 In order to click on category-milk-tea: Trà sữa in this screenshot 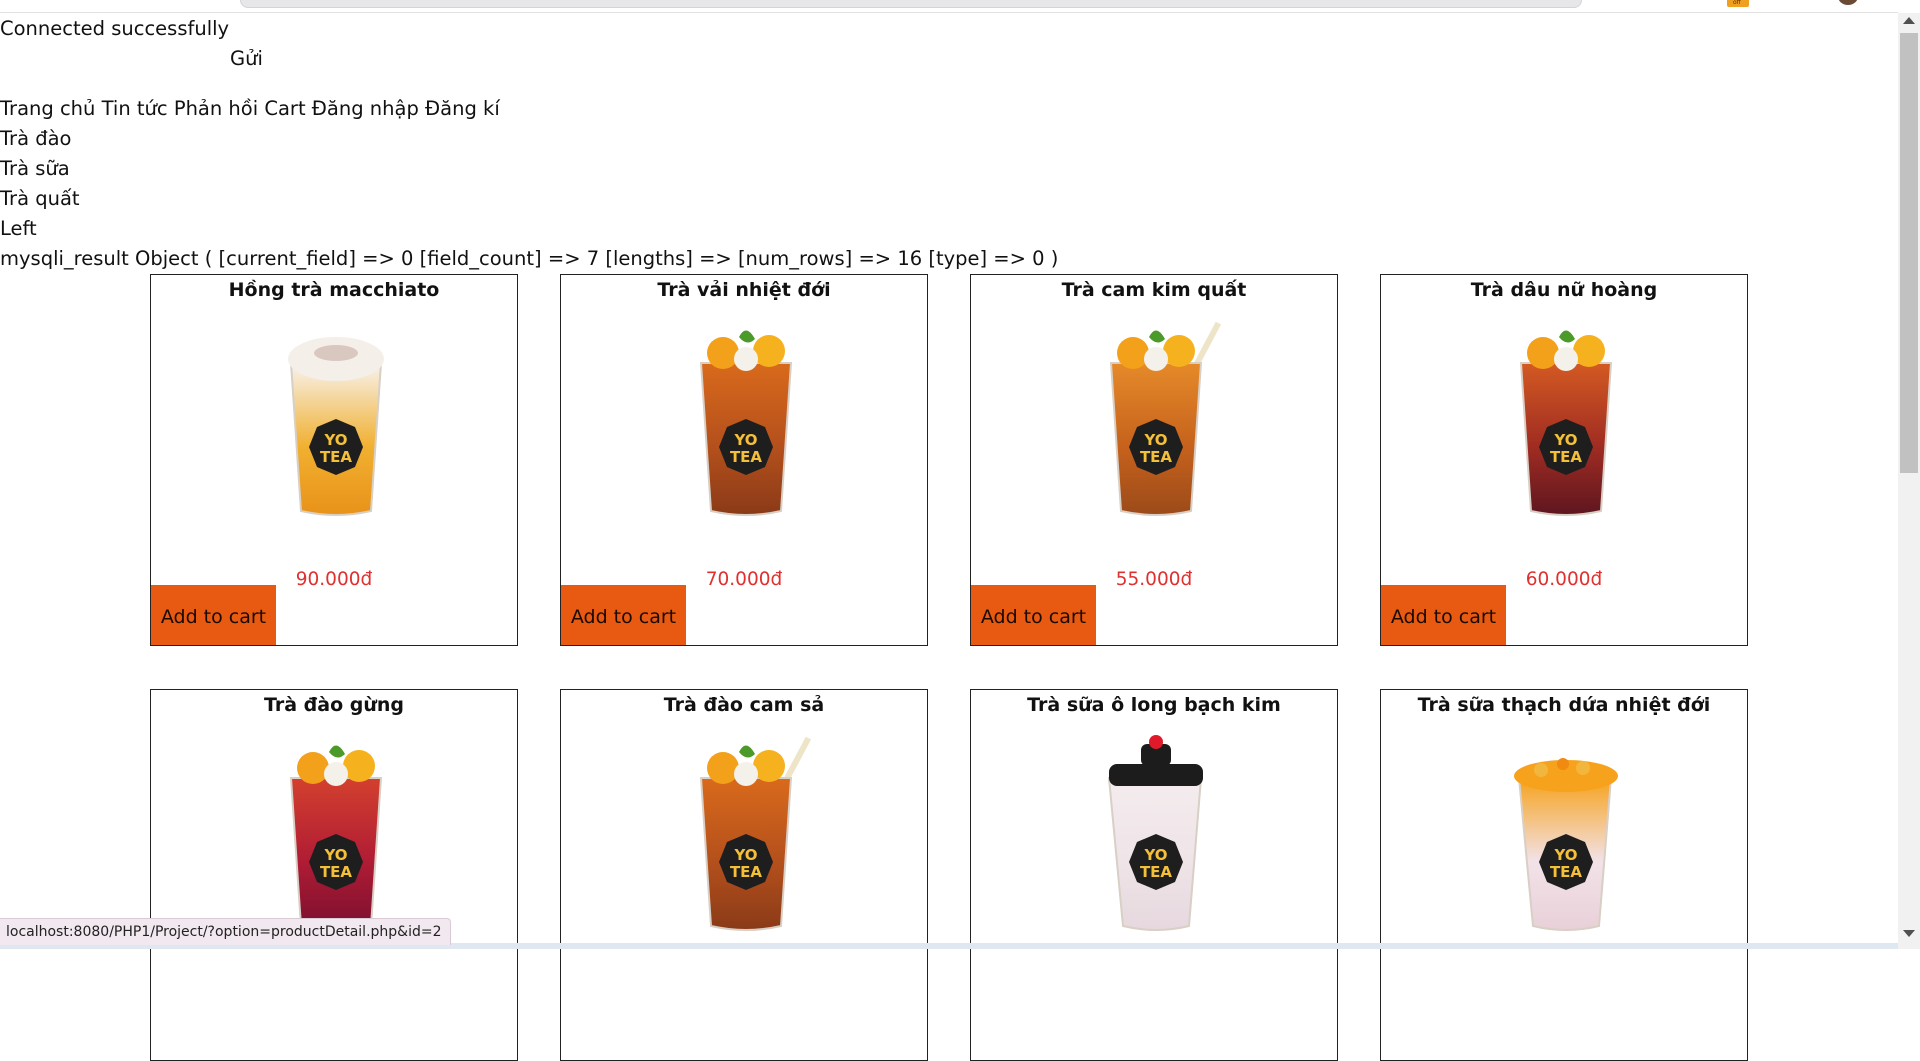, I will do `click(35, 169)`.